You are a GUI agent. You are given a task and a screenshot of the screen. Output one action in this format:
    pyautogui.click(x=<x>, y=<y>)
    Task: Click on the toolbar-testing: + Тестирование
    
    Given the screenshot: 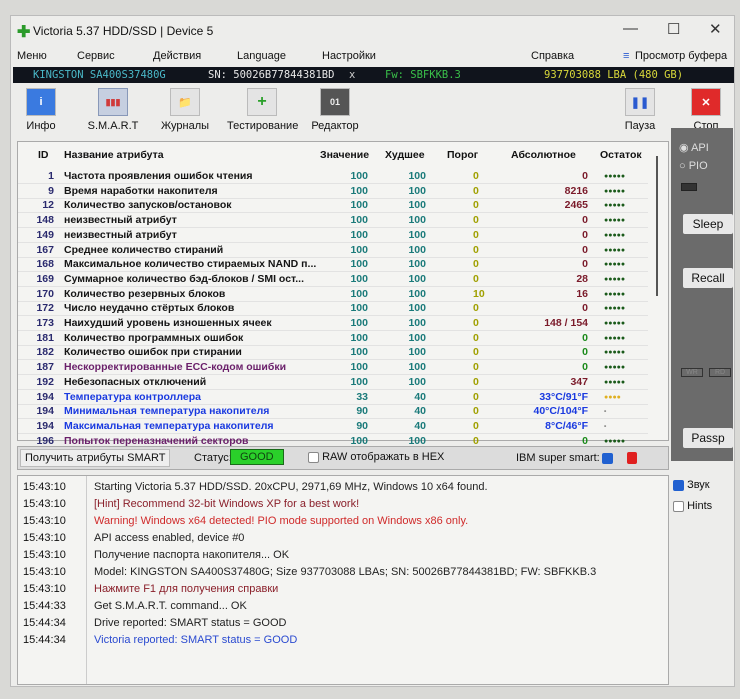 What is the action you would take?
    pyautogui.click(x=263, y=110)
    